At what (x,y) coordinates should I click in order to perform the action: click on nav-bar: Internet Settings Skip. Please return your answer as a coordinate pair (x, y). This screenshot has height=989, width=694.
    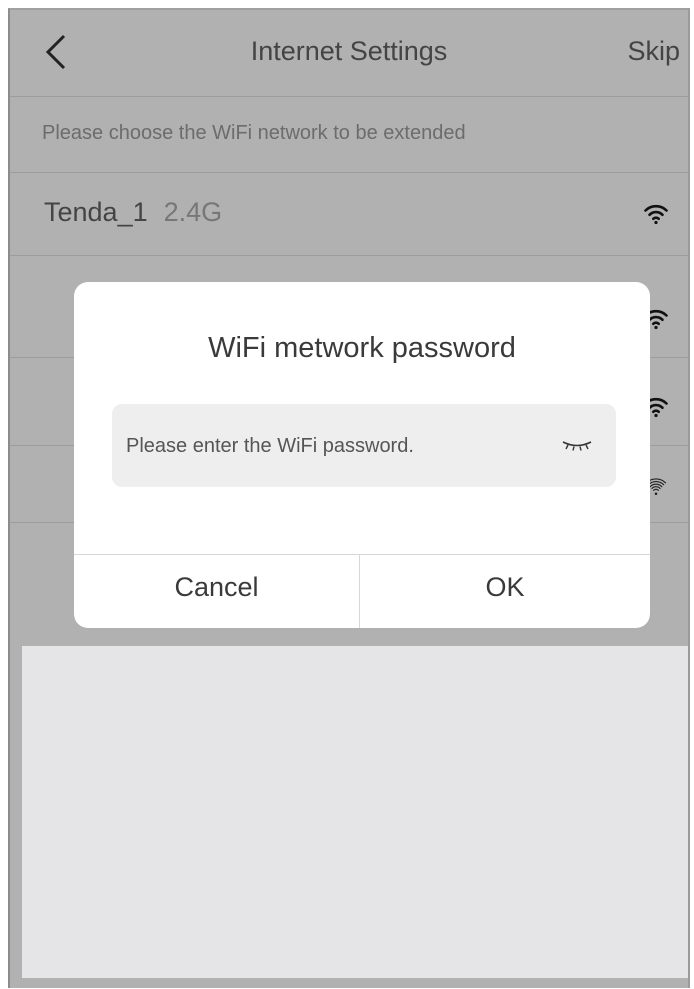
    Looking at the image, I should click on (349, 53).